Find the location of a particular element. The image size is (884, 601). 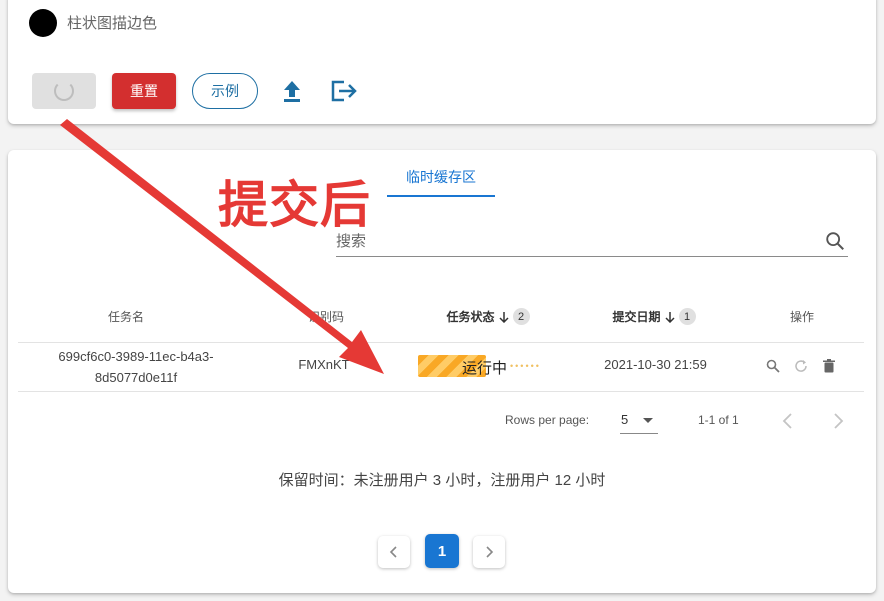

page-button-current: 1 is located at coordinates (442, 551).